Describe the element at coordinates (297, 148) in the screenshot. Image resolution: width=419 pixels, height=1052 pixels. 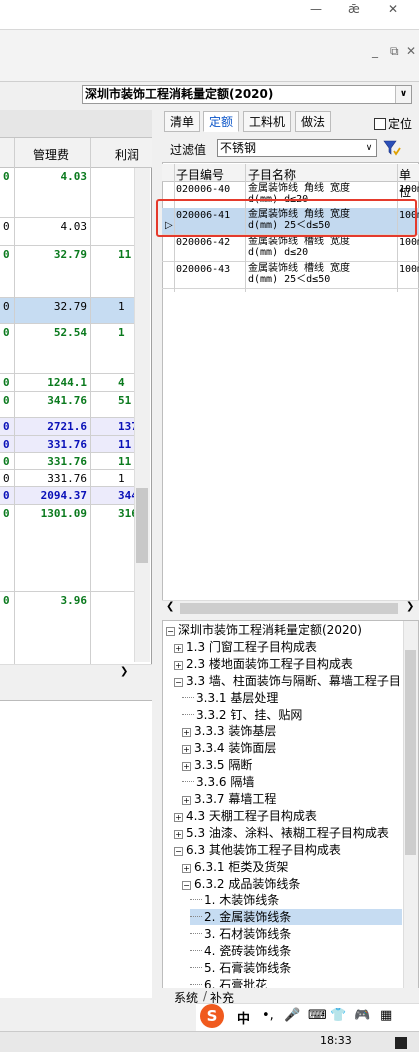
I see `filter-select: 不锈钢 ∨` at that location.